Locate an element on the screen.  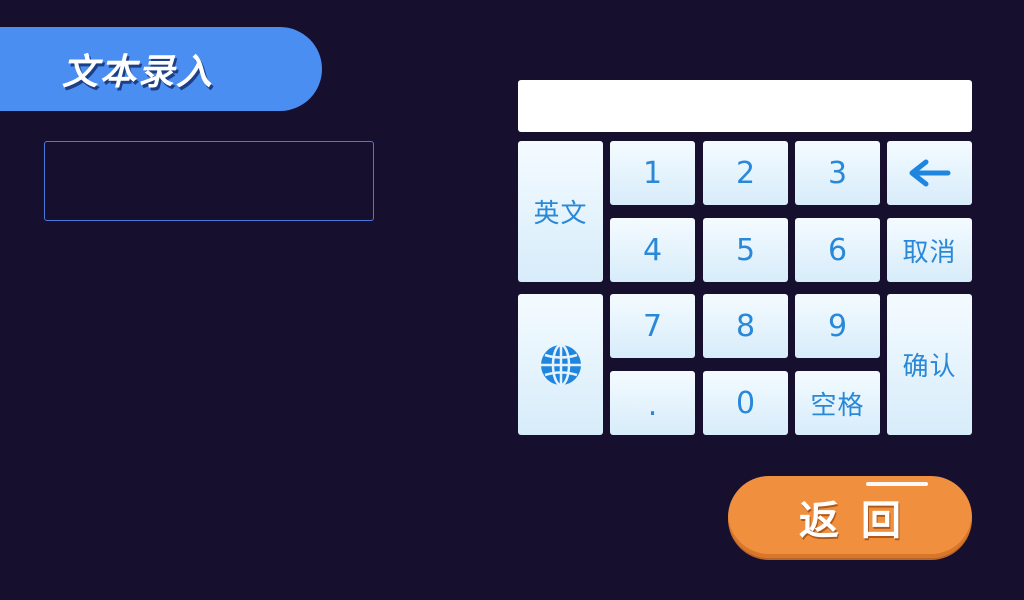
key-2: 2 is located at coordinates (745, 173).